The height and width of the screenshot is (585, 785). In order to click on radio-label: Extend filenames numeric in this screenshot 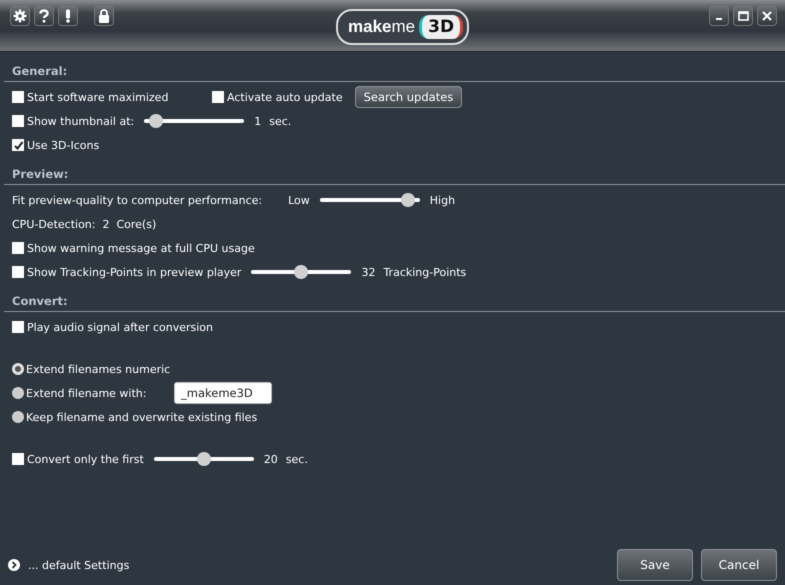, I will do `click(98, 369)`.